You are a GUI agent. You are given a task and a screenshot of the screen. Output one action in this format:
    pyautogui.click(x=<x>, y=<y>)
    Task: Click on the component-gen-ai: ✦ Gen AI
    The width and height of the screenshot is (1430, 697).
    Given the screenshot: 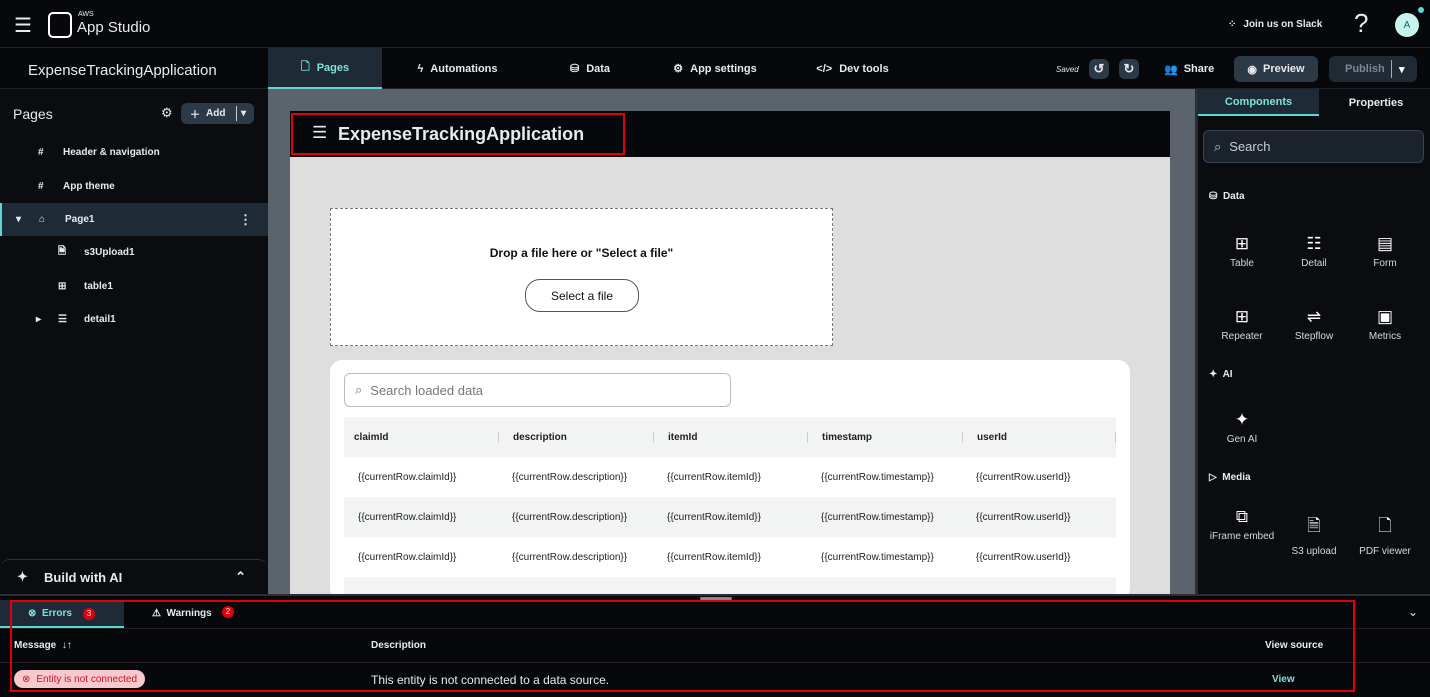 What is the action you would take?
    pyautogui.click(x=1242, y=427)
    